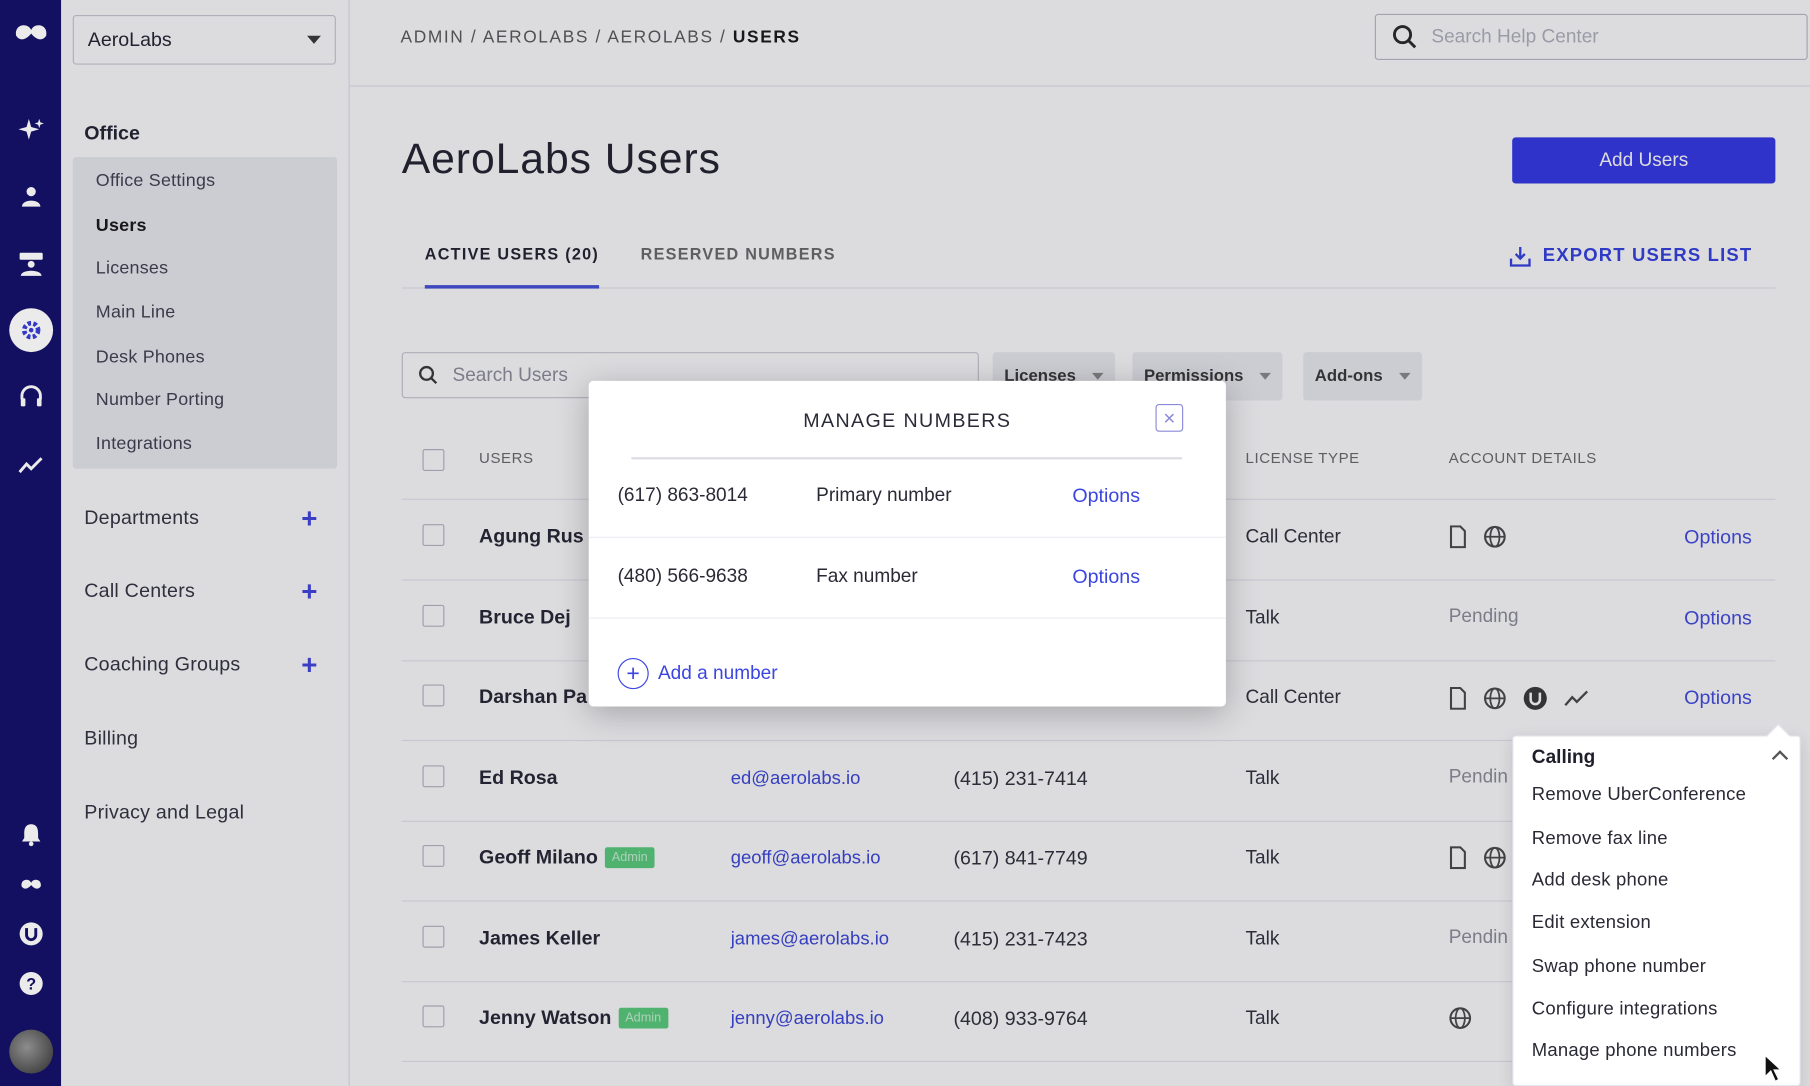  I want to click on menu-item-configure-integrations: Configure integrations, so click(1625, 1010).